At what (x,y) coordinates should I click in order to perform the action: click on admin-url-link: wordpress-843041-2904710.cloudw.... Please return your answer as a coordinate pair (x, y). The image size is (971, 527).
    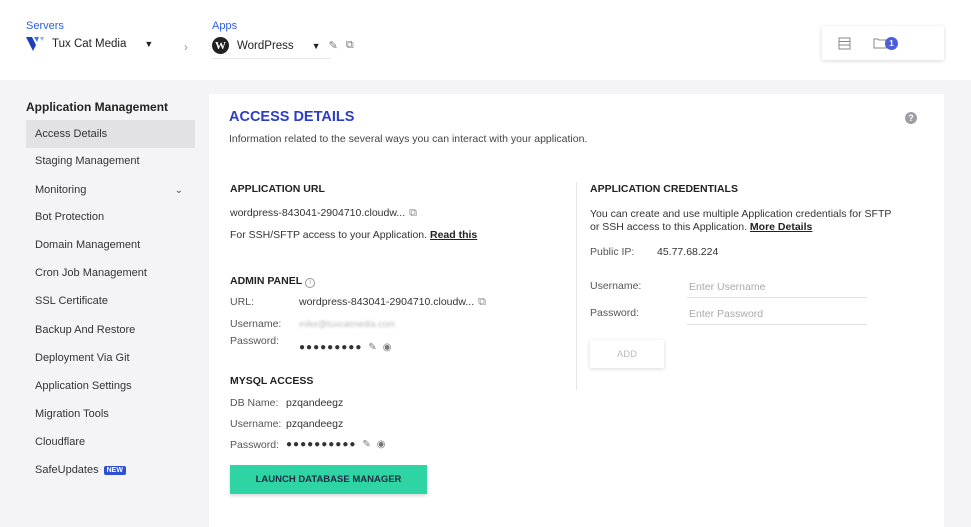
    Looking at the image, I should click on (386, 302).